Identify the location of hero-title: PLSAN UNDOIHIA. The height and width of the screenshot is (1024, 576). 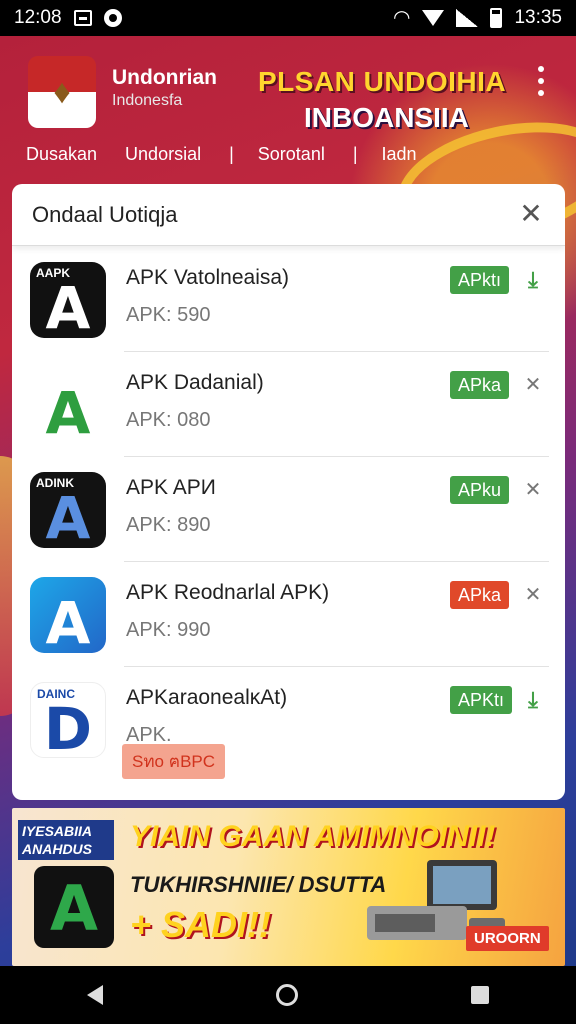
(382, 81).